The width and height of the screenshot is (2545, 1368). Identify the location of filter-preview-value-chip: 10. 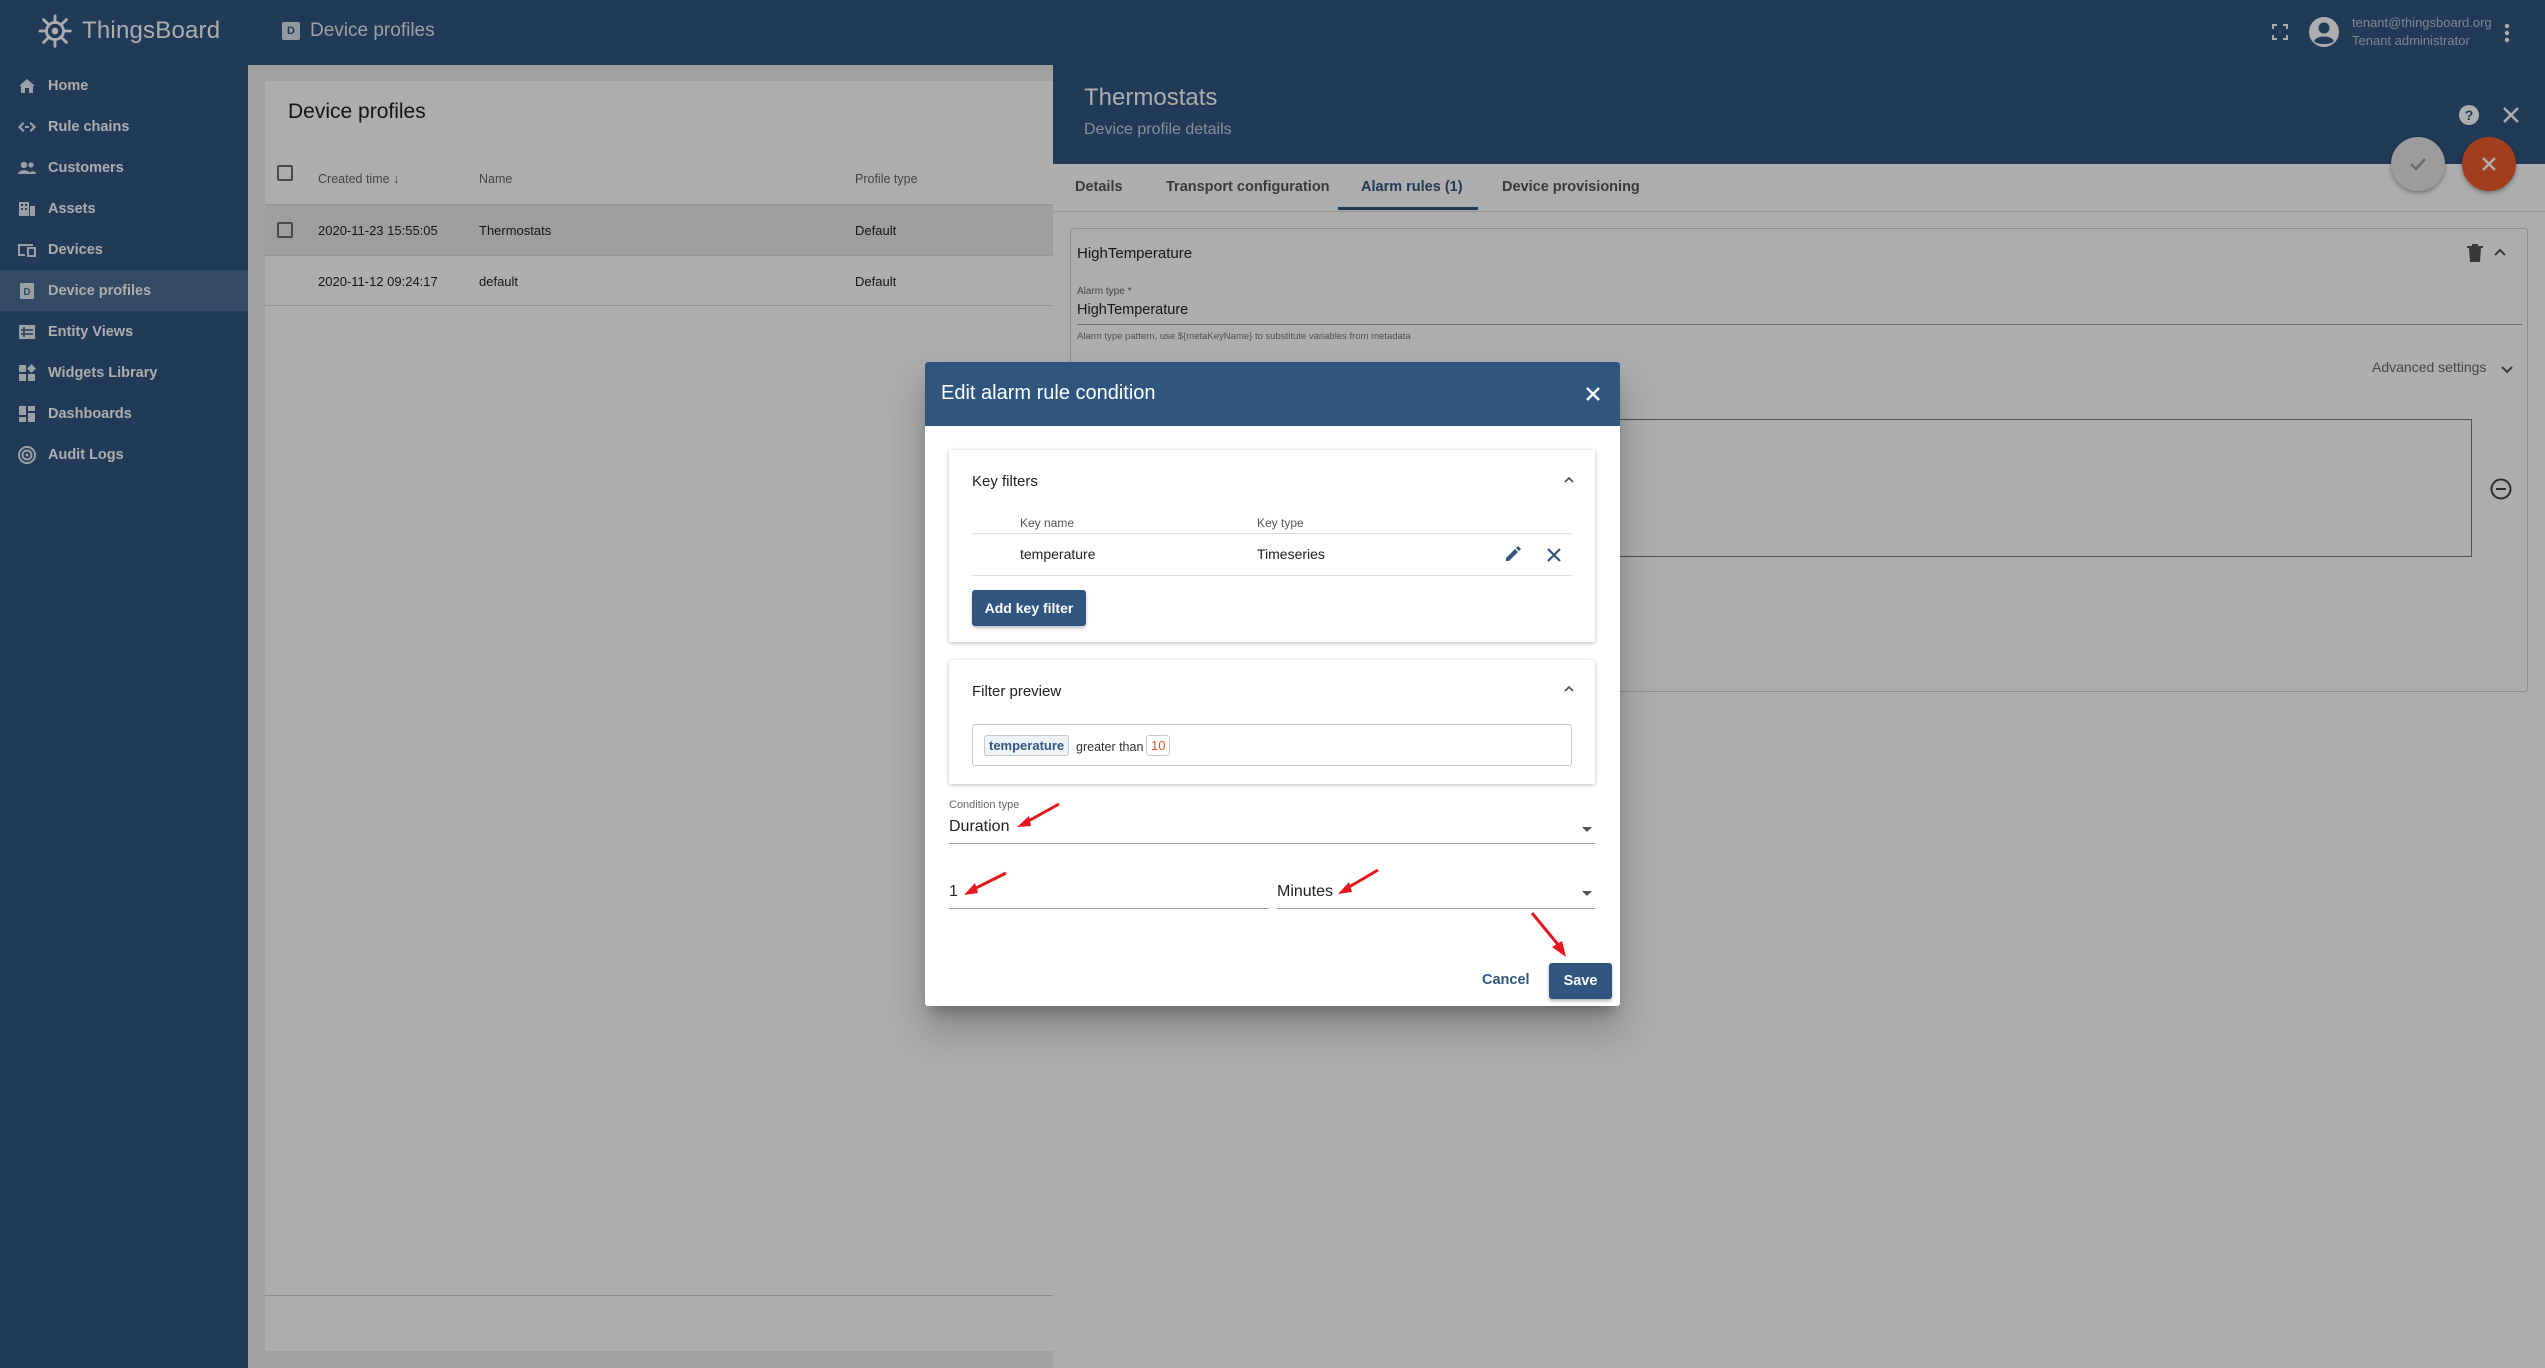
(1158, 745).